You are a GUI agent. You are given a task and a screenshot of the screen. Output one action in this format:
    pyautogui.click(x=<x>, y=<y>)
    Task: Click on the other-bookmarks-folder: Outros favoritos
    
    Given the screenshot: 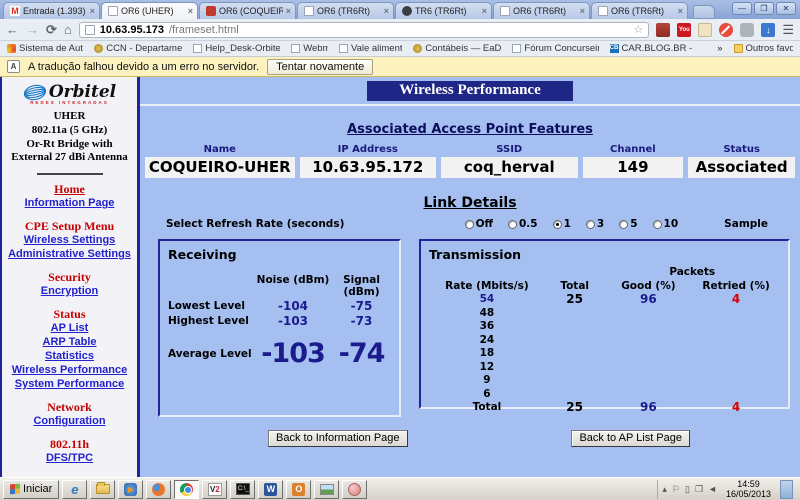 What is the action you would take?
    pyautogui.click(x=763, y=48)
    